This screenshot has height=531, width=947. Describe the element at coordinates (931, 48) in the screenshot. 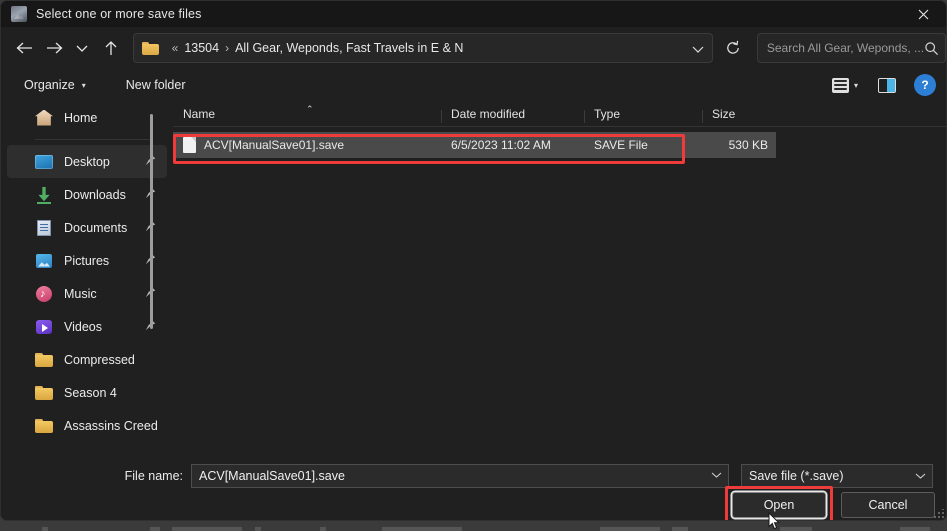

I see `search-icon` at that location.